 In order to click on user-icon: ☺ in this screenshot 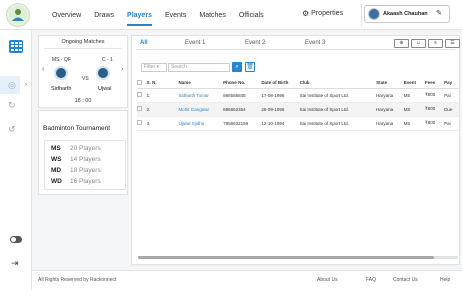, I will do `click(418, 43)`.